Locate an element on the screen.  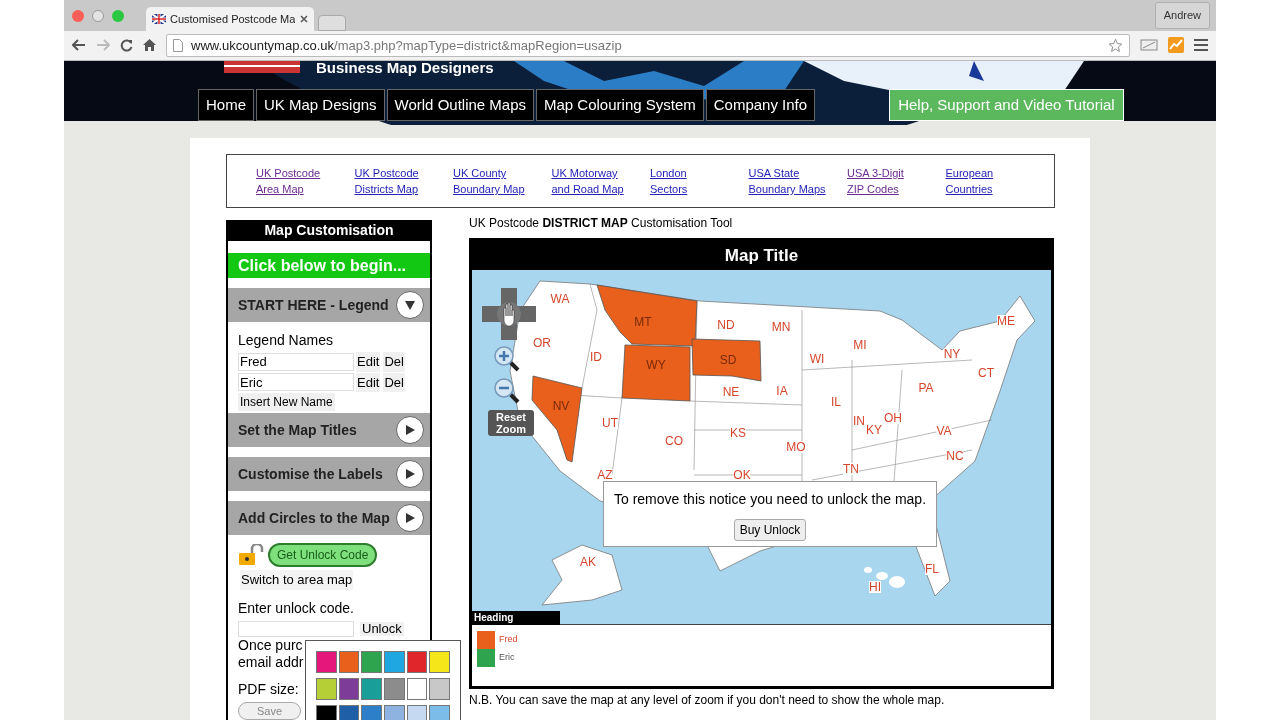
state-label: OR is located at coordinates (542, 343).